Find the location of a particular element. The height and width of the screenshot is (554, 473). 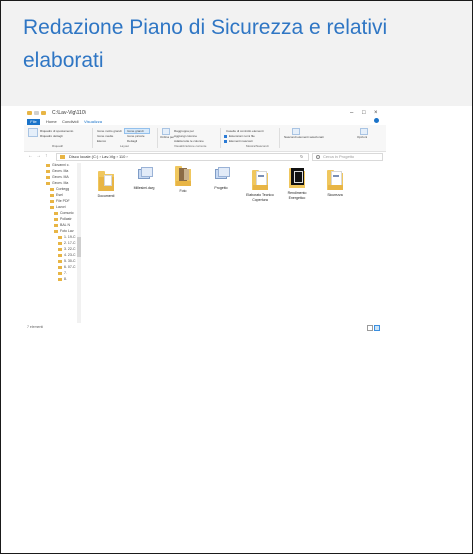

navigation-scrollbar is located at coordinates (79, 243).